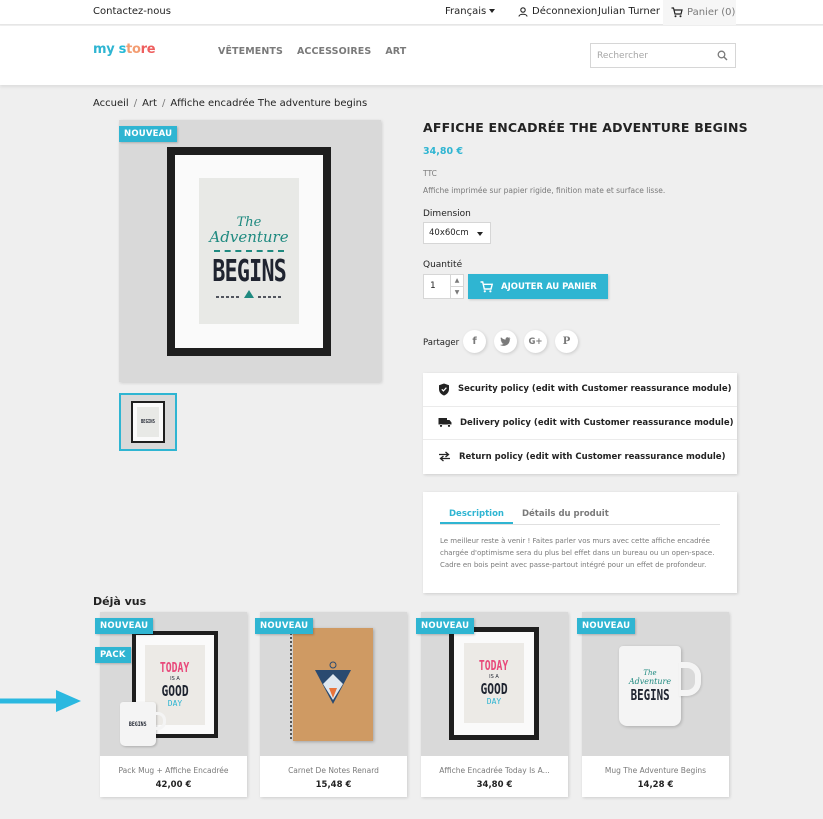 The image size is (823, 819). I want to click on quantity-label: Quantité, so click(443, 265).